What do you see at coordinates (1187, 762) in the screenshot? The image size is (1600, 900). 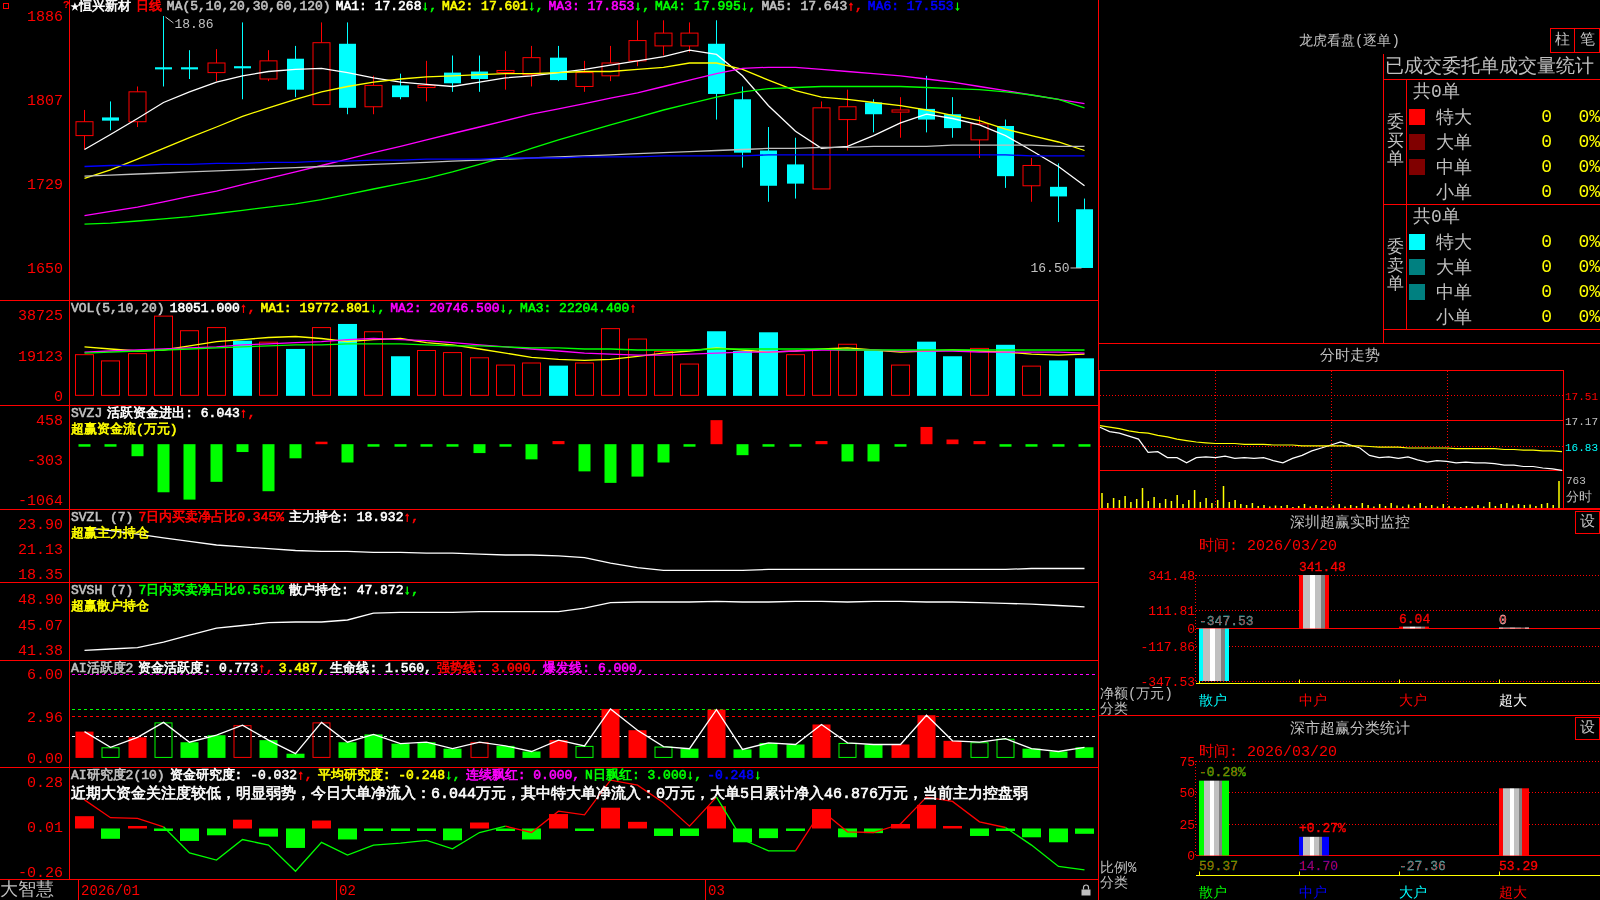 I see `y-axis-label: 75` at bounding box center [1187, 762].